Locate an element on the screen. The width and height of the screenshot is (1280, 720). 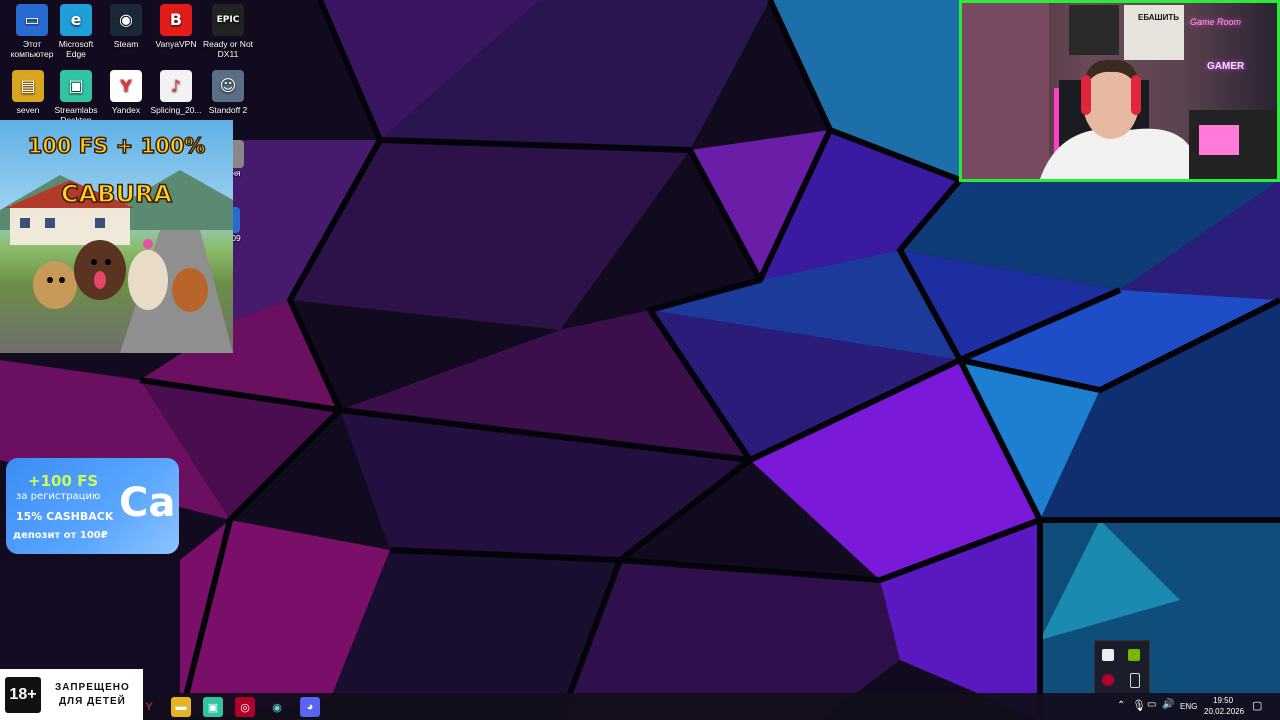
desktop-icon-ready-or-not-dx11: EPIC Ready or Not DX11 is located at coordinates (228, 31).